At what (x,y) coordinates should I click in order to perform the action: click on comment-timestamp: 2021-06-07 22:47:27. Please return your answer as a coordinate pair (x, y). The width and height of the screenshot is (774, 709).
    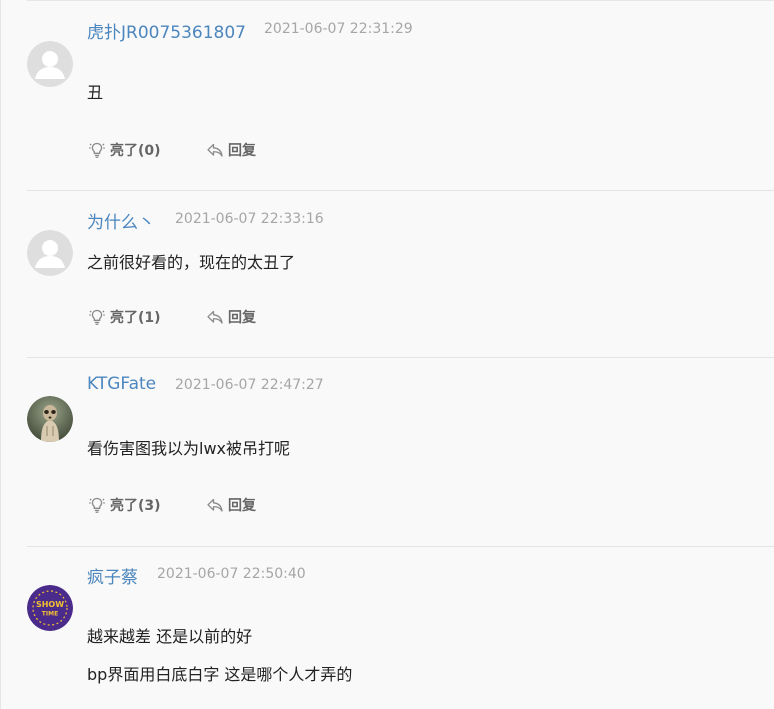
    Looking at the image, I should click on (249, 385).